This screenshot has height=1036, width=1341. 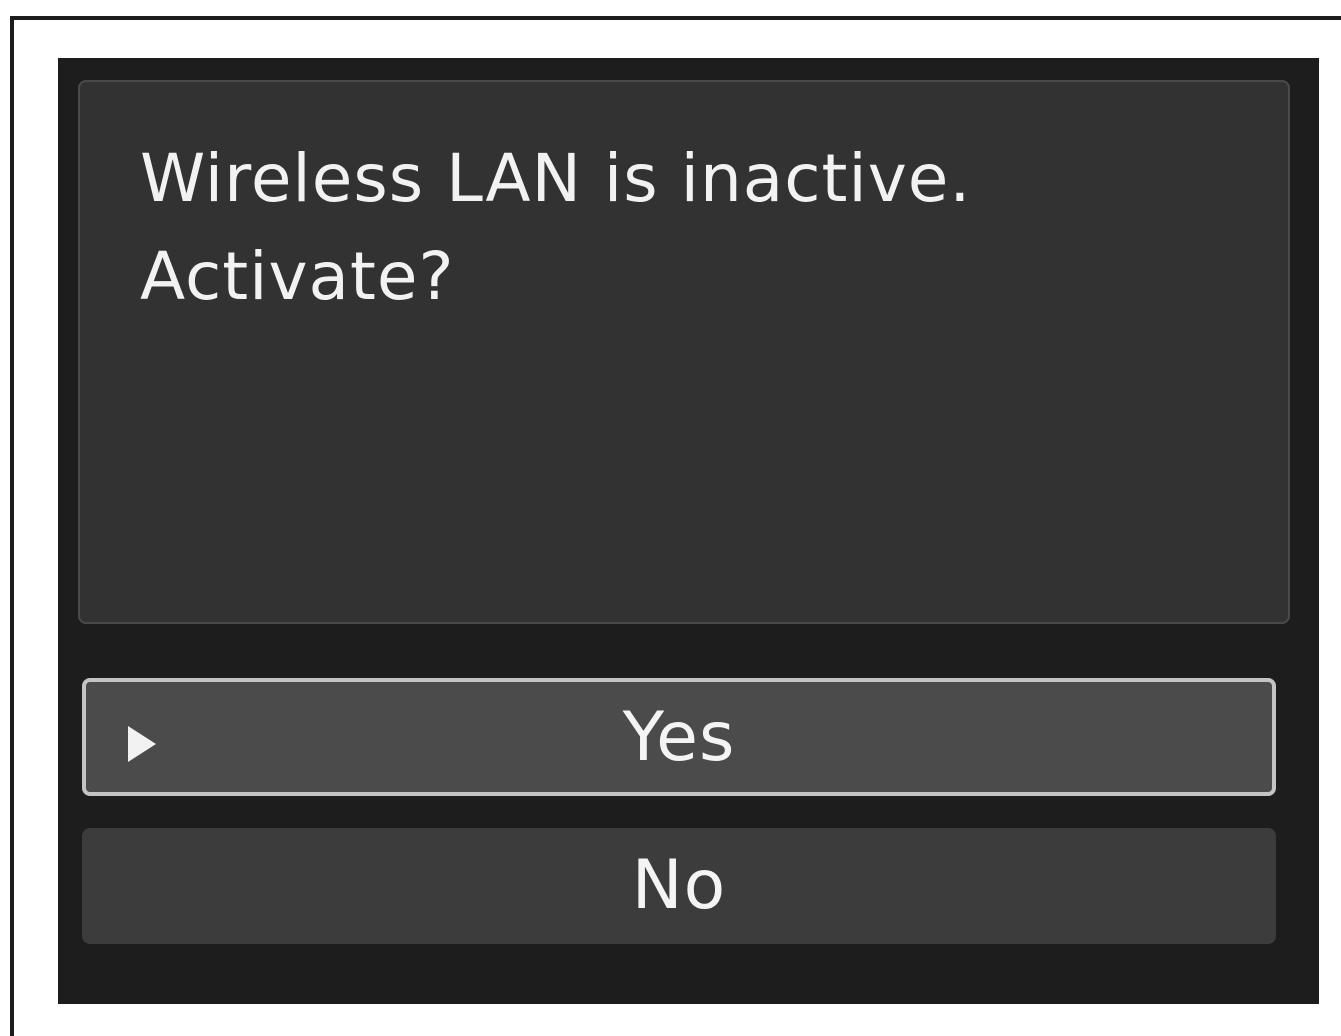 I want to click on no-button-label: No, so click(x=679, y=885).